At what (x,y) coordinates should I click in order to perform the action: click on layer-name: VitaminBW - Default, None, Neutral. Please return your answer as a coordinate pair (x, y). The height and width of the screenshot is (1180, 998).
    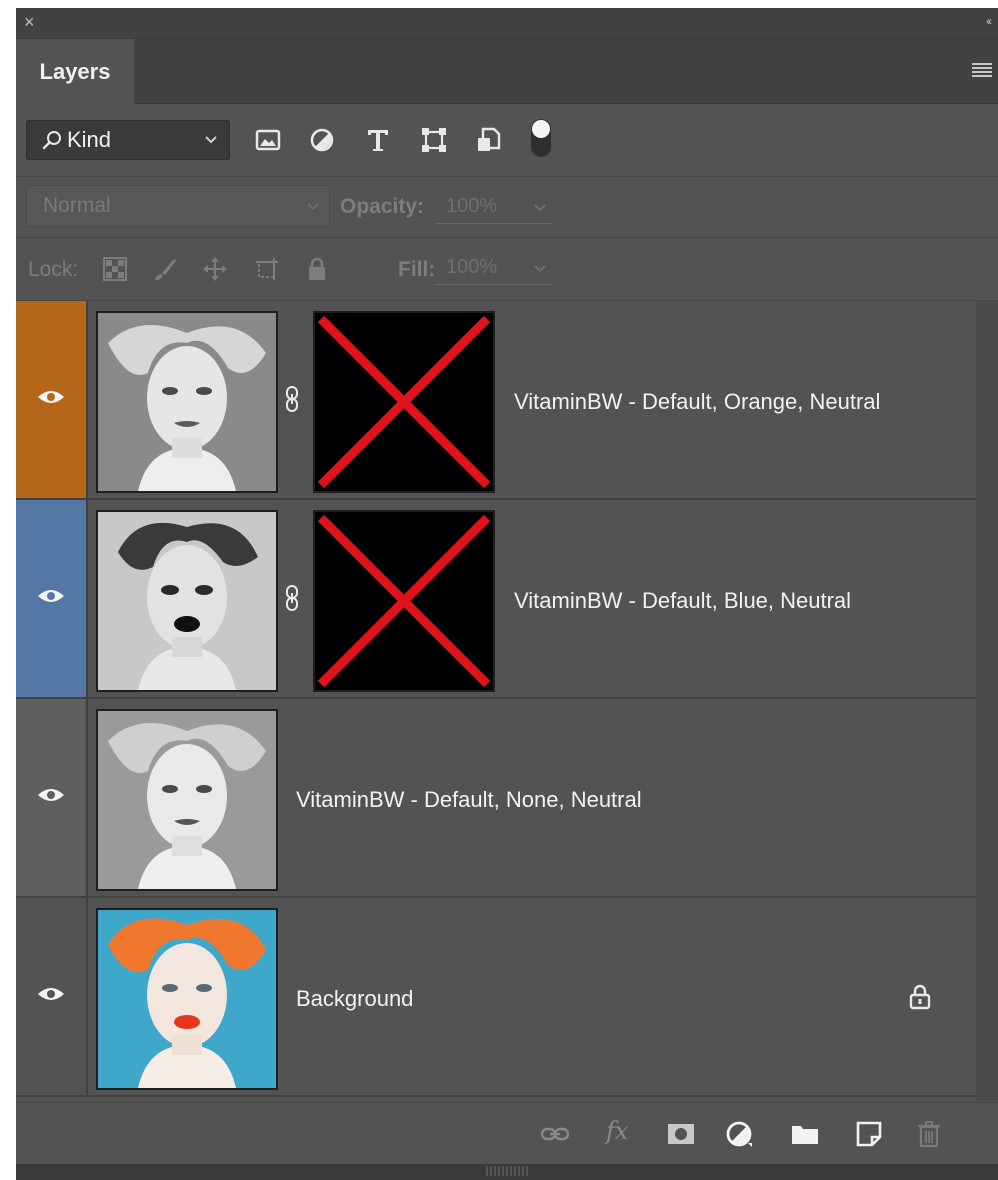
    Looking at the image, I should click on (469, 800).